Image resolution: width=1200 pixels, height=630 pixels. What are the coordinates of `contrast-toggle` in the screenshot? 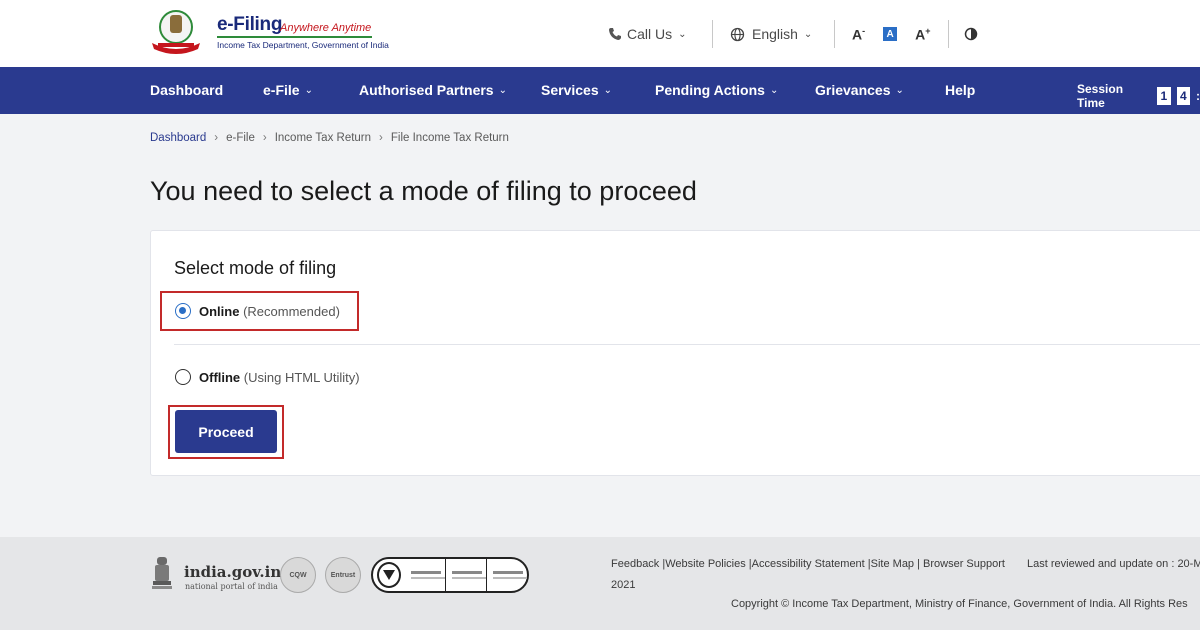 It's located at (971, 34).